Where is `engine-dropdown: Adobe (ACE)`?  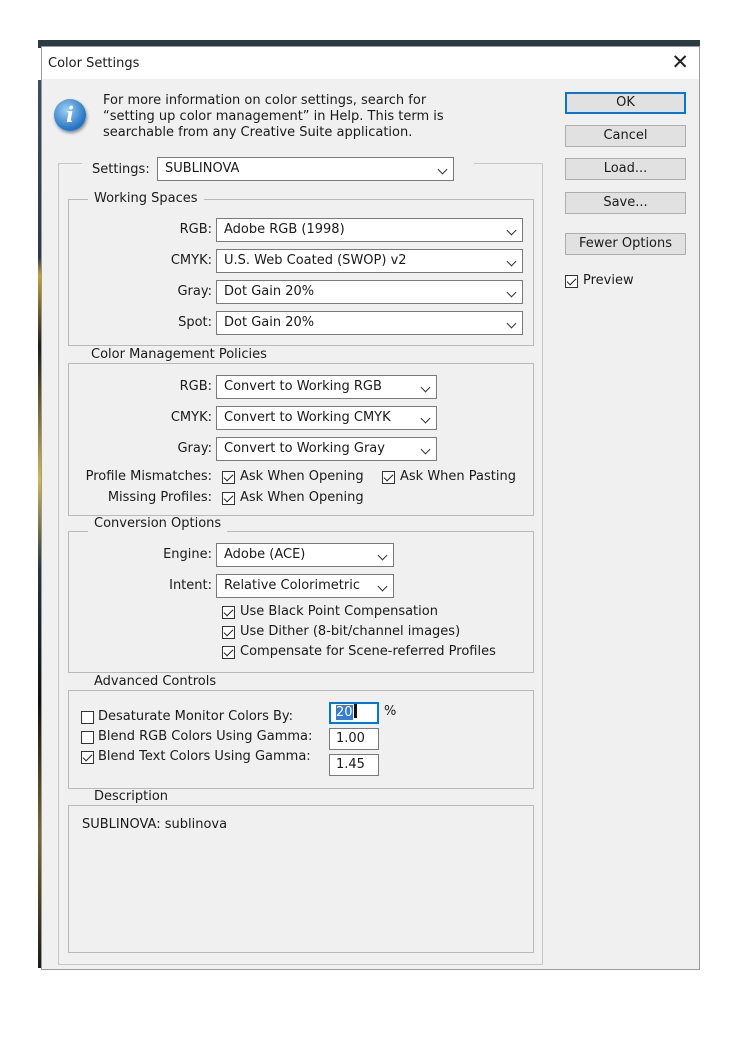 engine-dropdown: Adobe (ACE) is located at coordinates (305, 555).